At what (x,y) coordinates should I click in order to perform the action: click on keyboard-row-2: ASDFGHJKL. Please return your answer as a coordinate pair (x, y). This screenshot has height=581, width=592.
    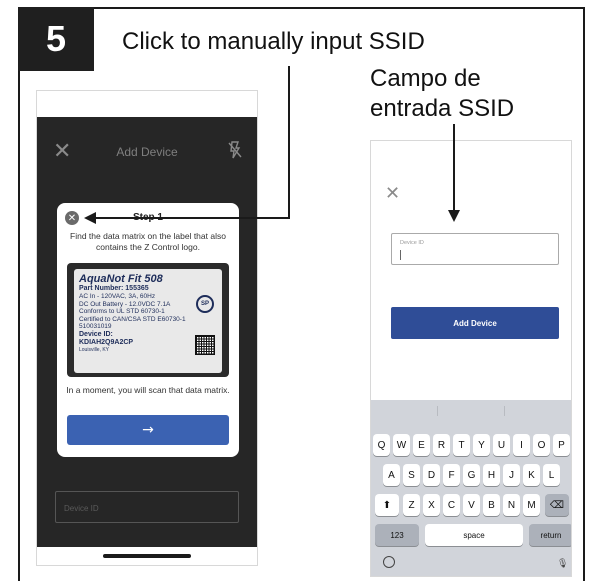
    Looking at the image, I should click on (471, 477).